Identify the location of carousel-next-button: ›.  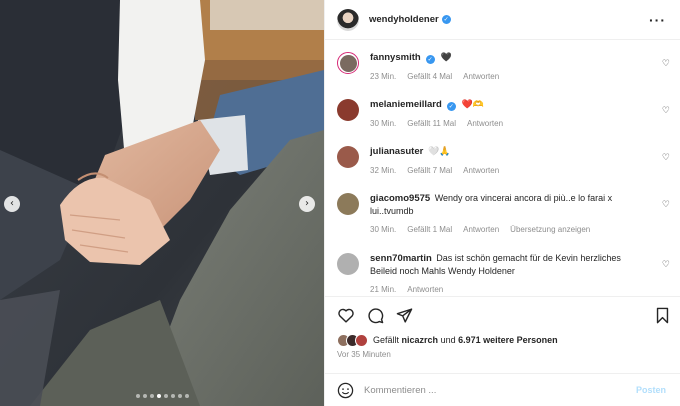
(307, 204).